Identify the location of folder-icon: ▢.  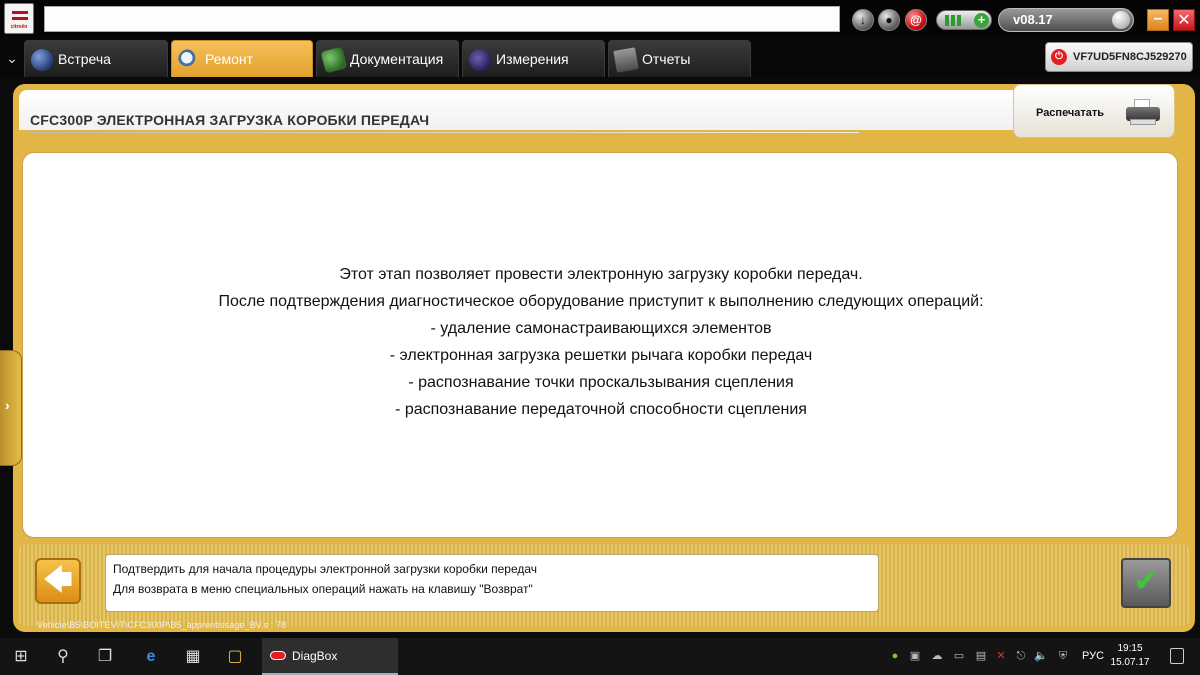
(235, 657).